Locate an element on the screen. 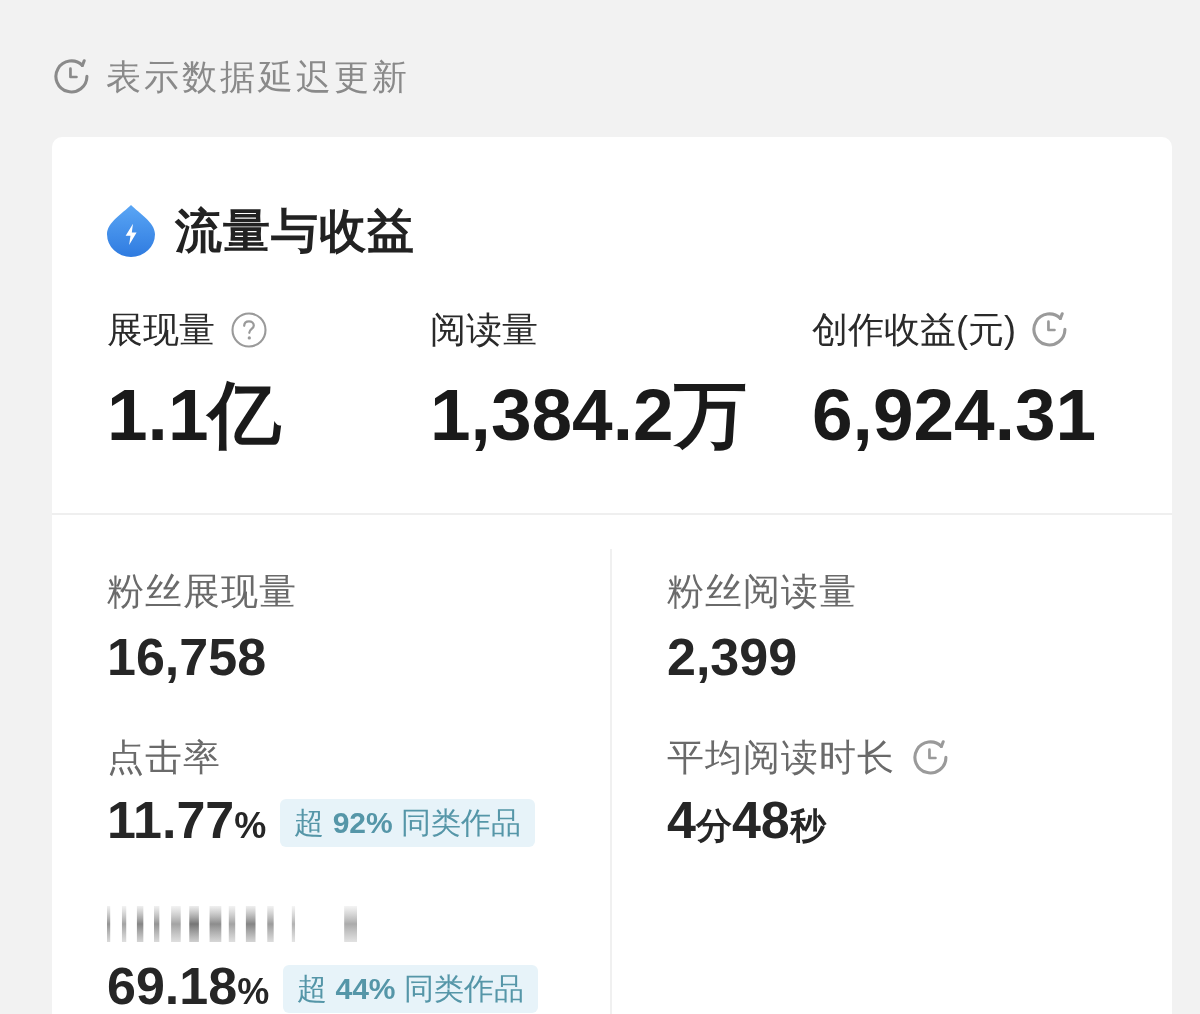 Image resolution: width=1200 pixels, height=1014 pixels. metric-value: 6,924.31 is located at coordinates (954, 415).